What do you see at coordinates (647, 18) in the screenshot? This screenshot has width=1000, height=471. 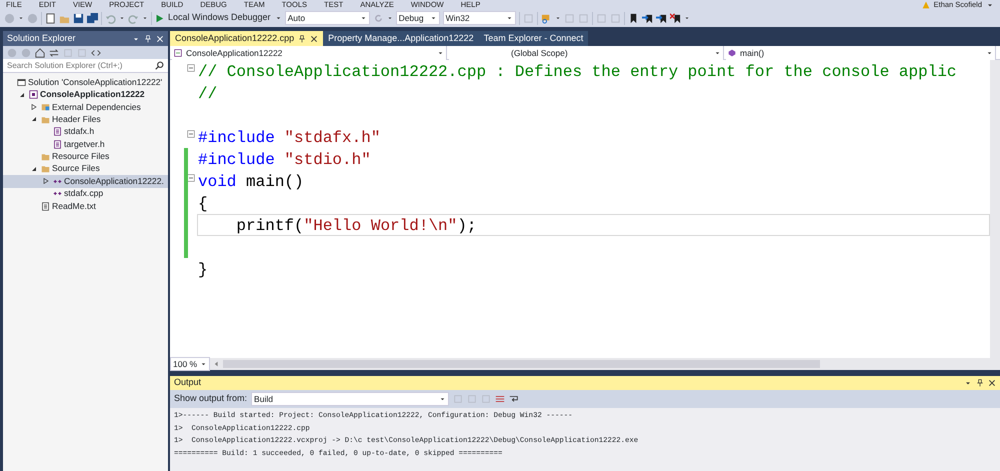 I see `previous-bookmark-icon` at bounding box center [647, 18].